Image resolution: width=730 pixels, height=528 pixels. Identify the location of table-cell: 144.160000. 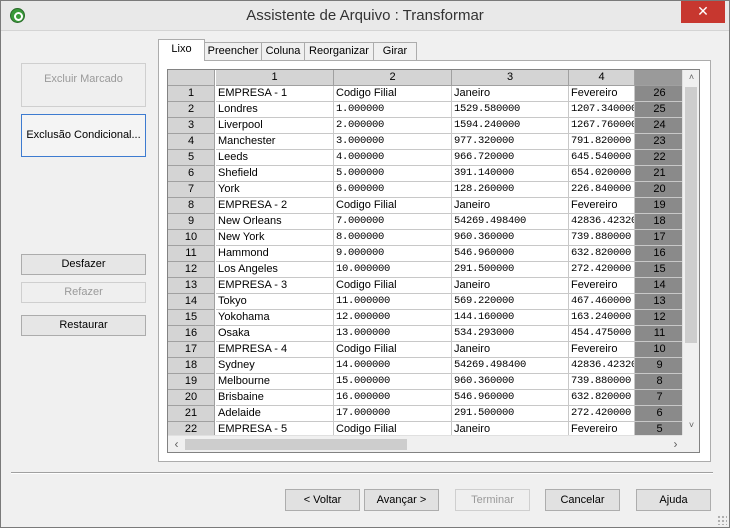
(510, 318).